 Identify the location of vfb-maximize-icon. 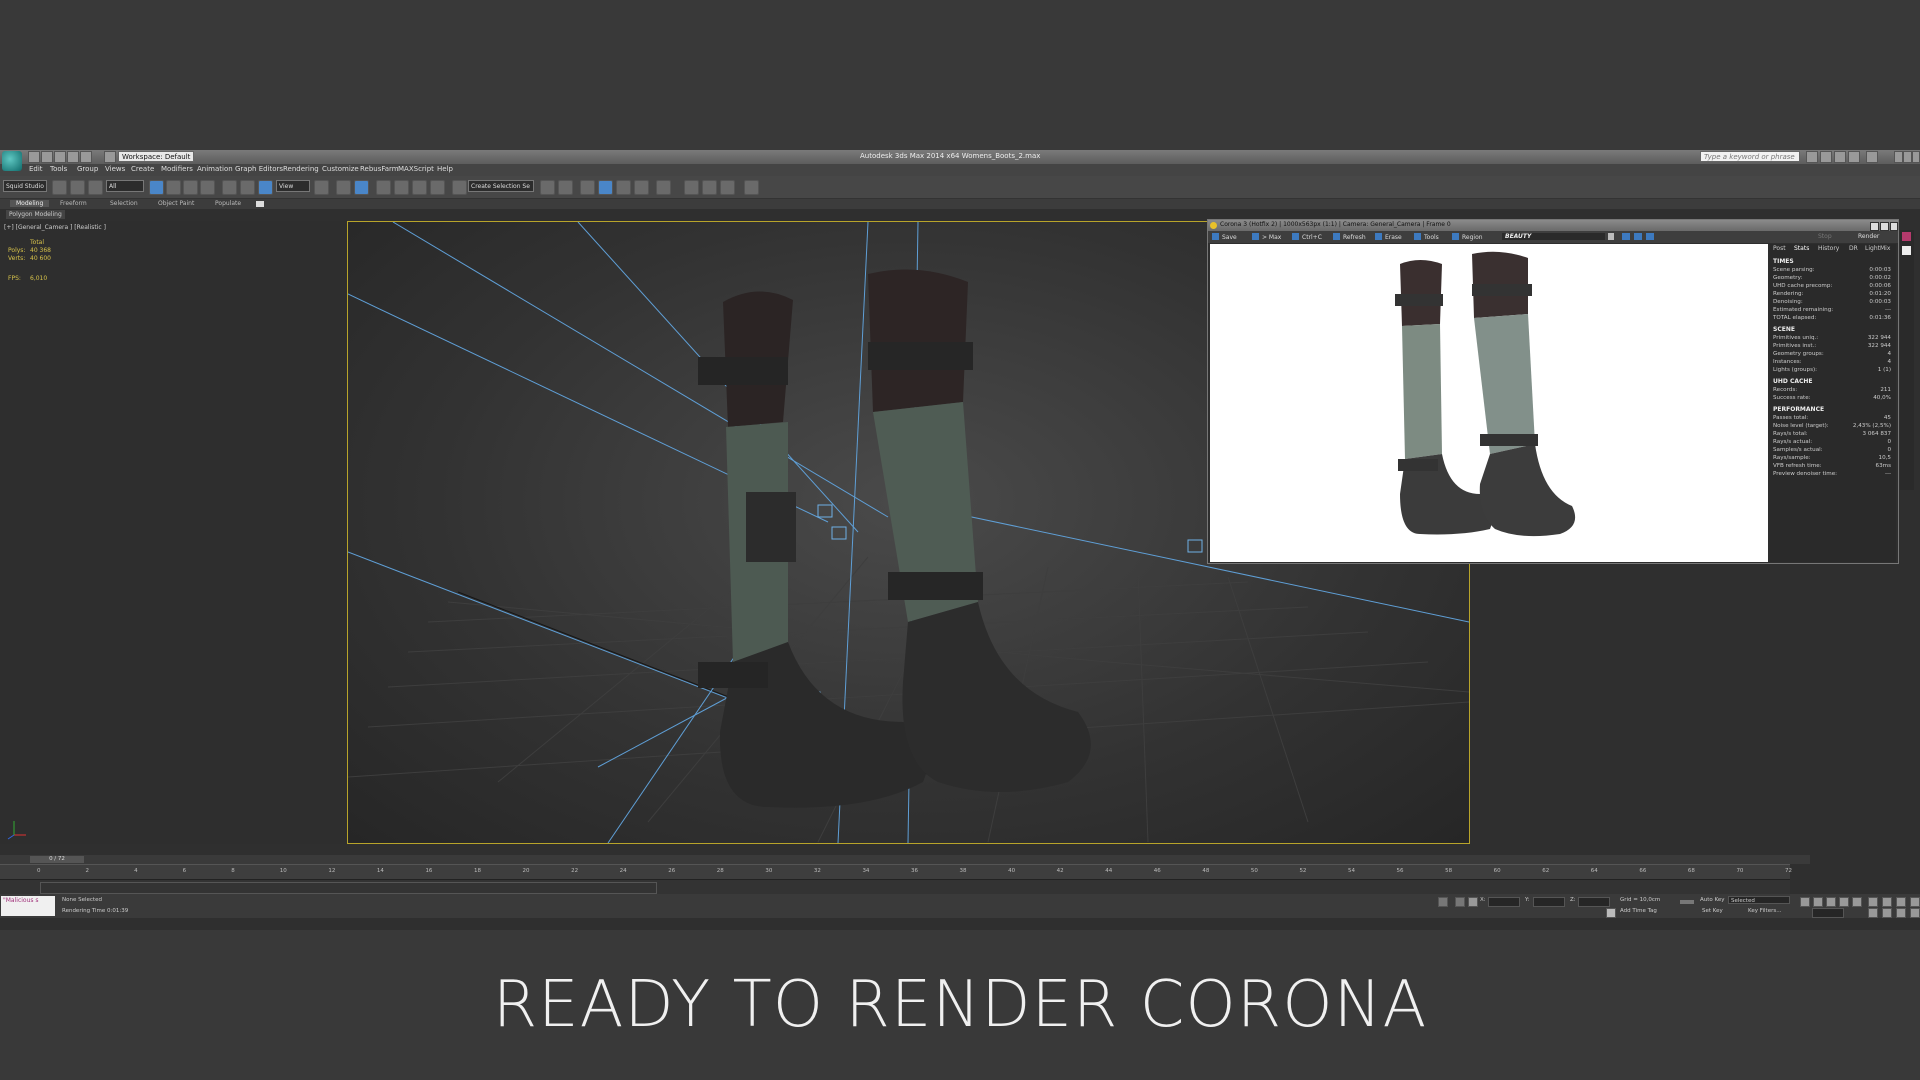
(1884, 226).